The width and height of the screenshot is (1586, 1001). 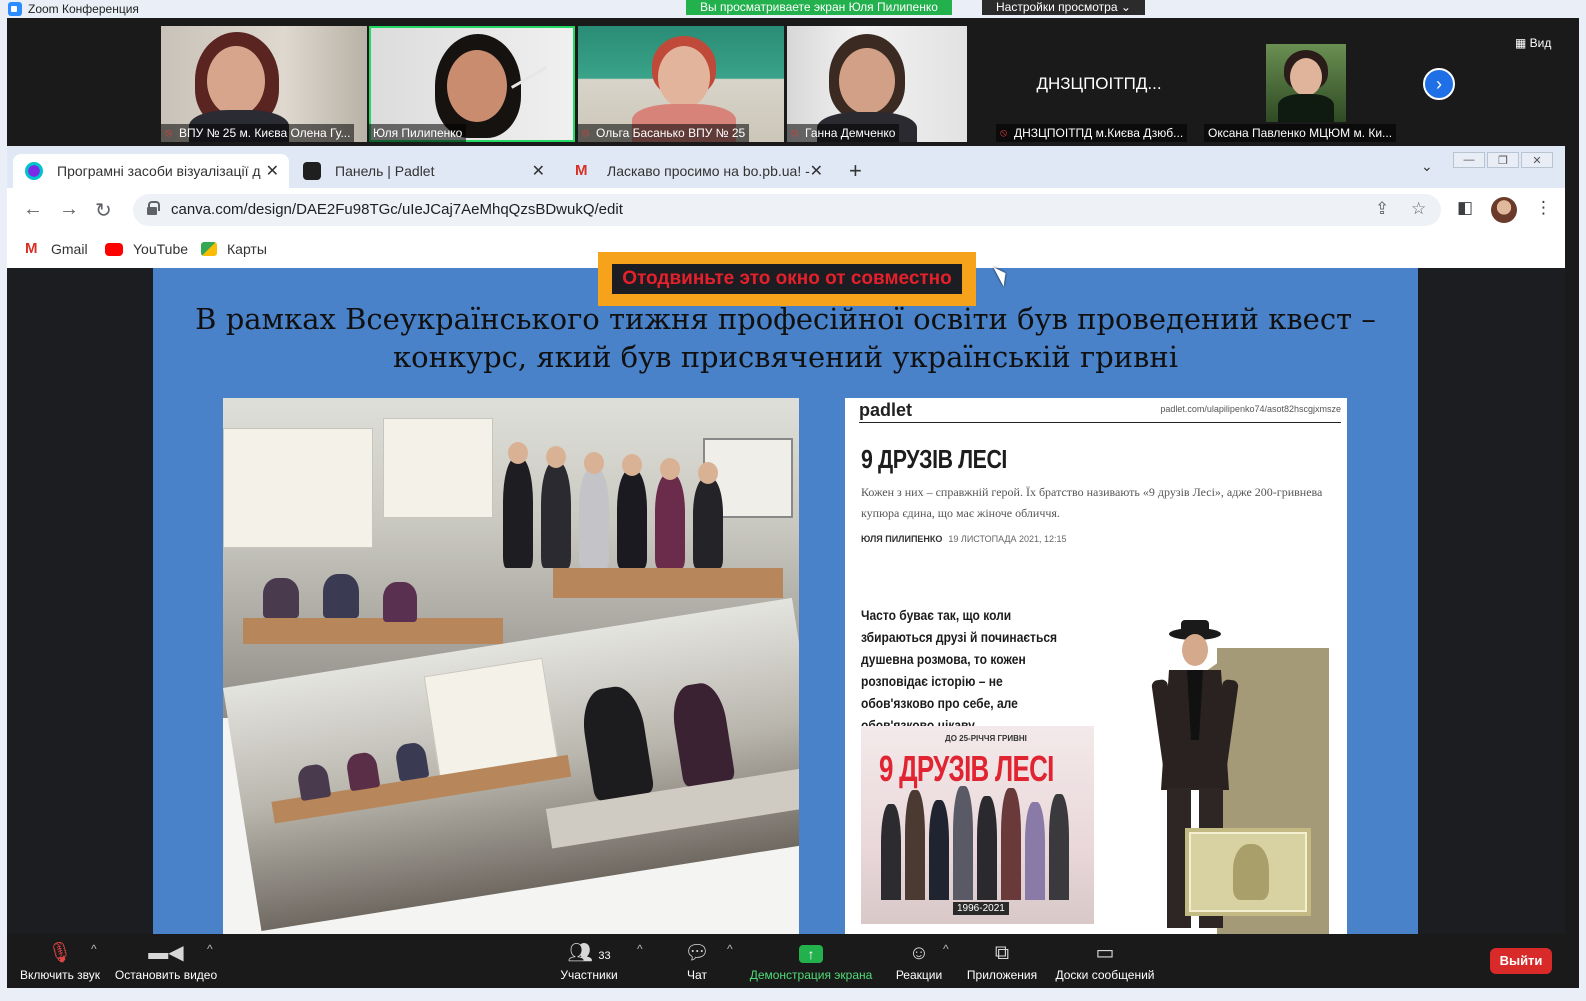 I want to click on maps-icon, so click(x=209, y=249).